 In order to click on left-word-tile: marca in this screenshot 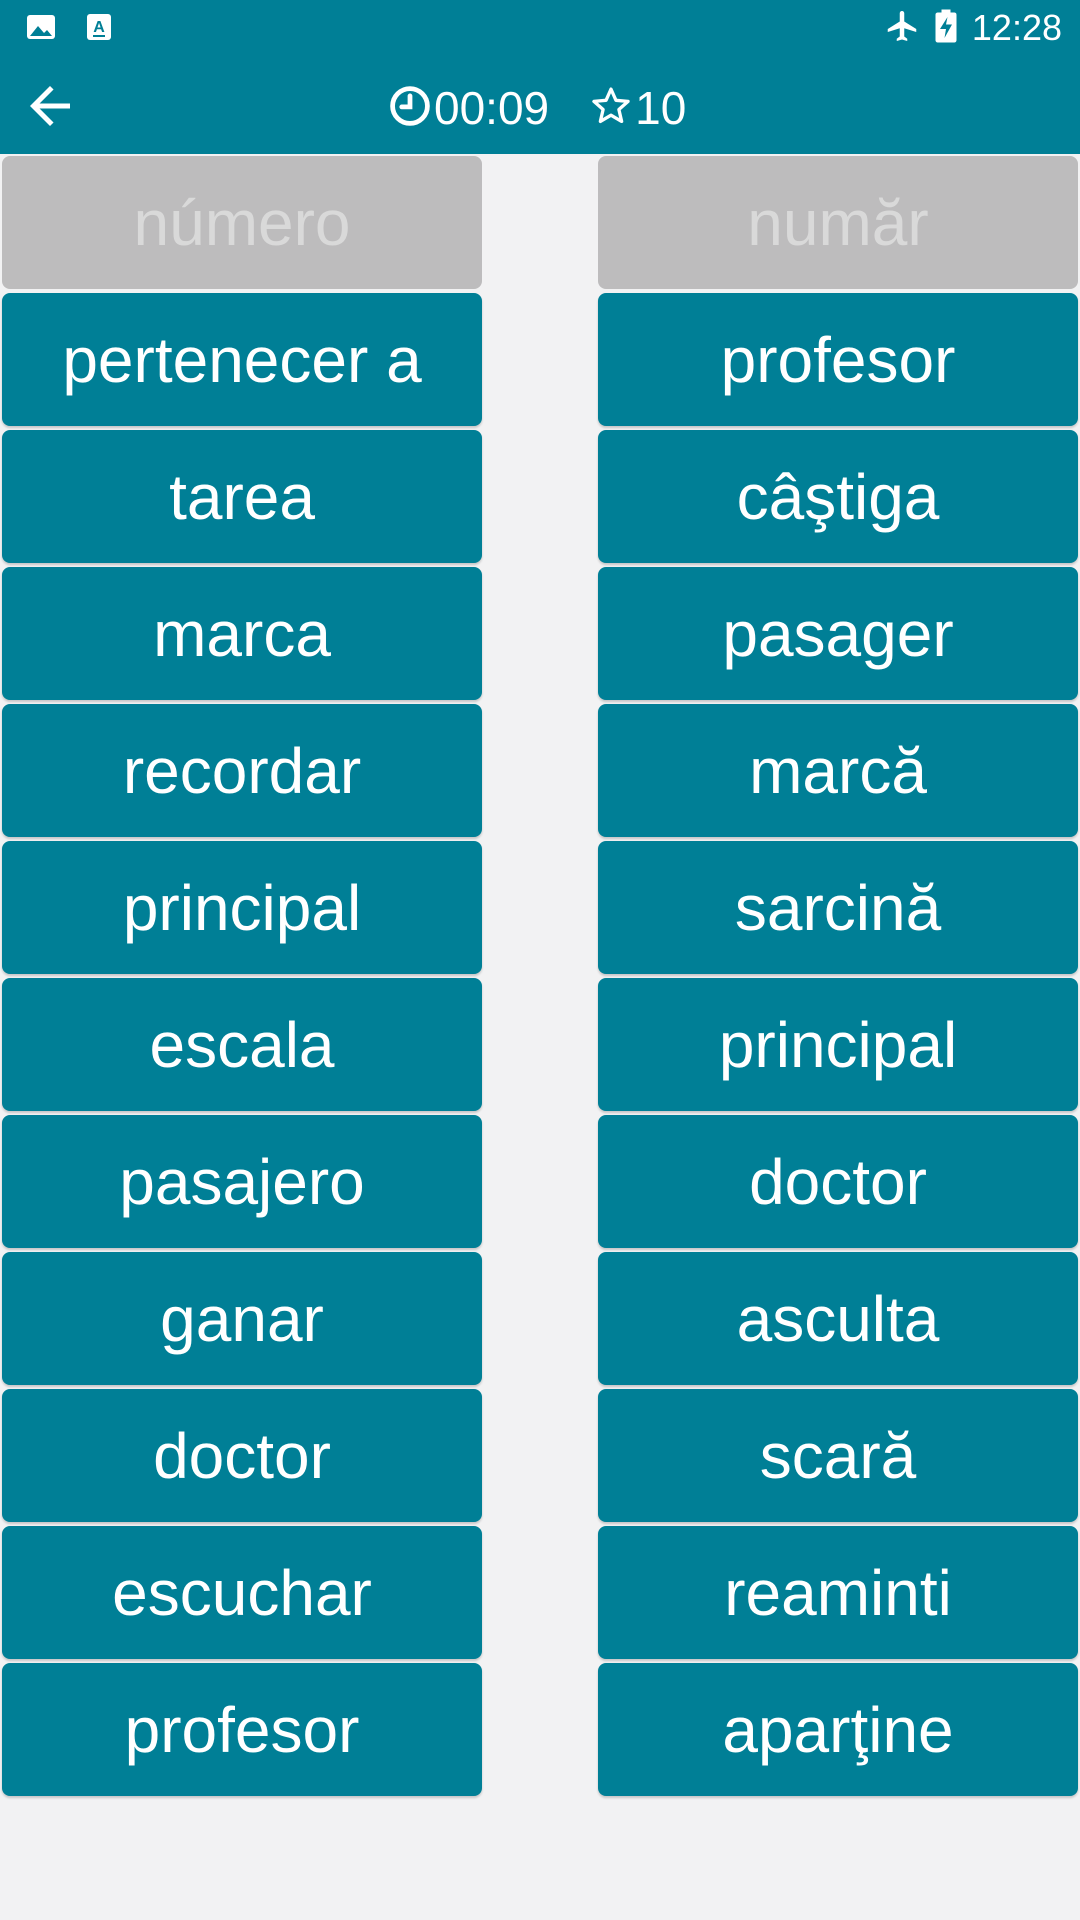, I will do `click(242, 633)`.